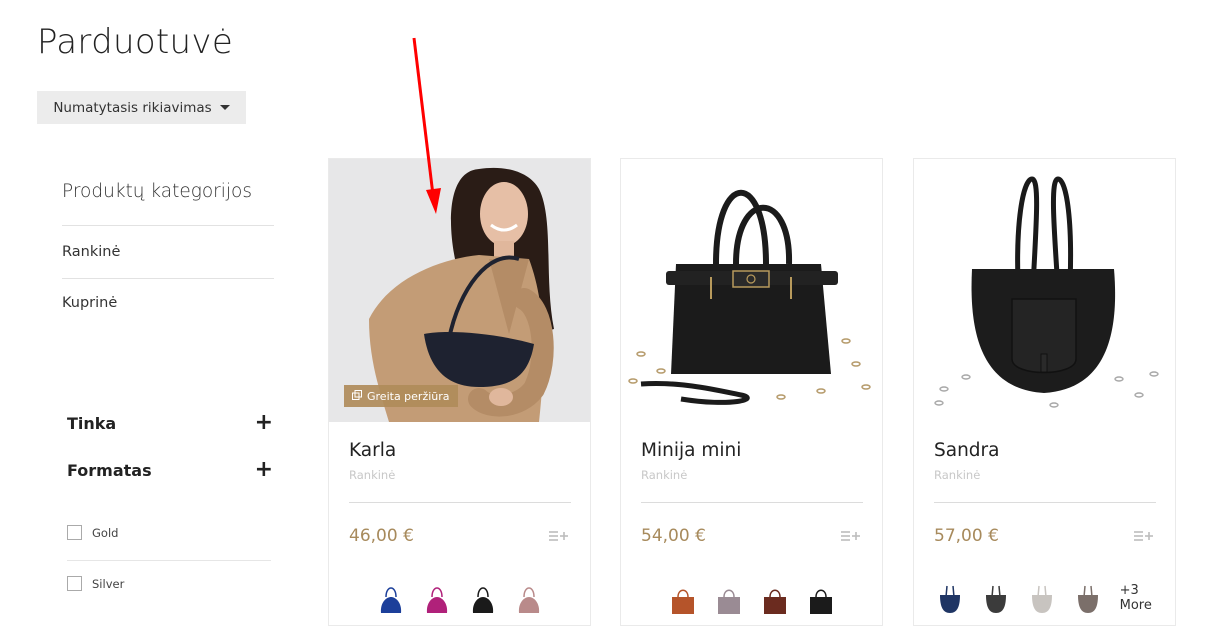  I want to click on silver-checkbox, so click(74, 583).